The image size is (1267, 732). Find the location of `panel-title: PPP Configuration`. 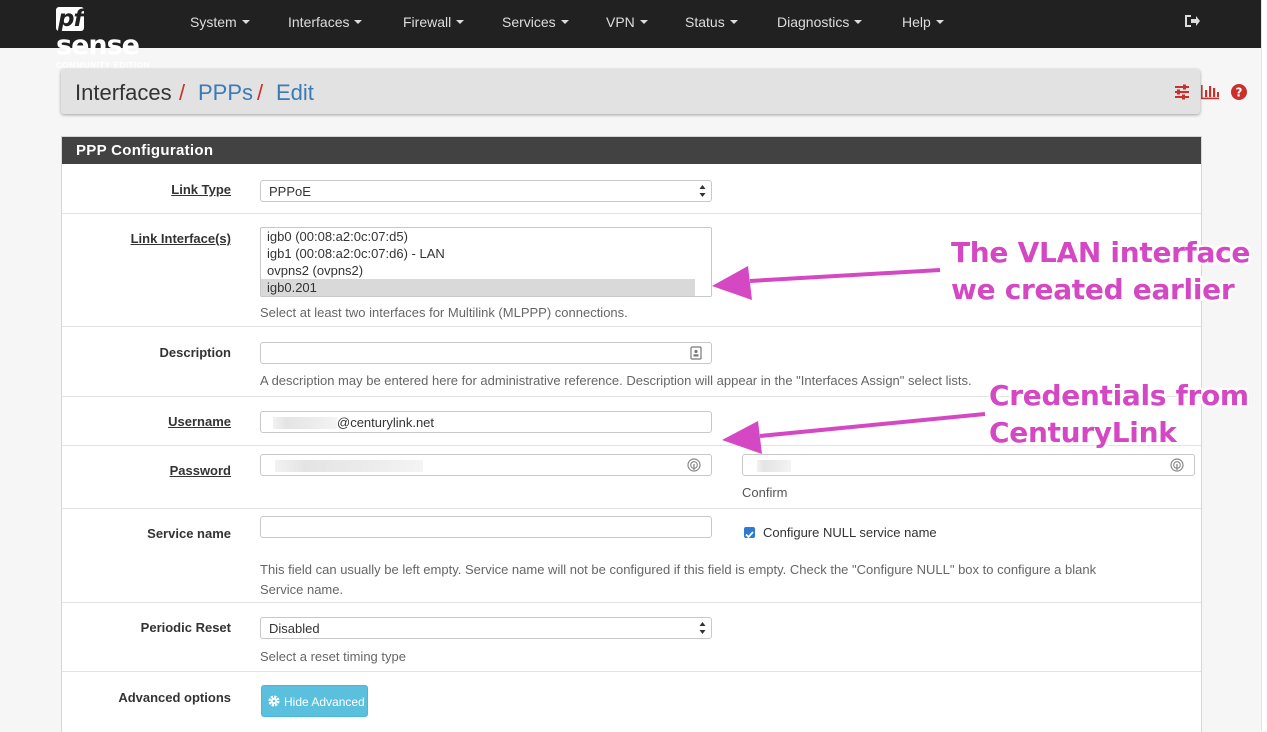

panel-title: PPP Configuration is located at coordinates (145, 150).